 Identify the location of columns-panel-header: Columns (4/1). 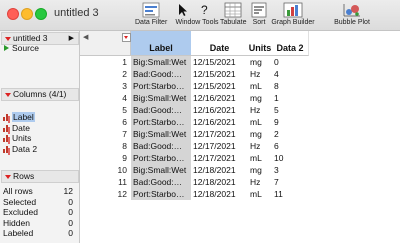
(40, 94).